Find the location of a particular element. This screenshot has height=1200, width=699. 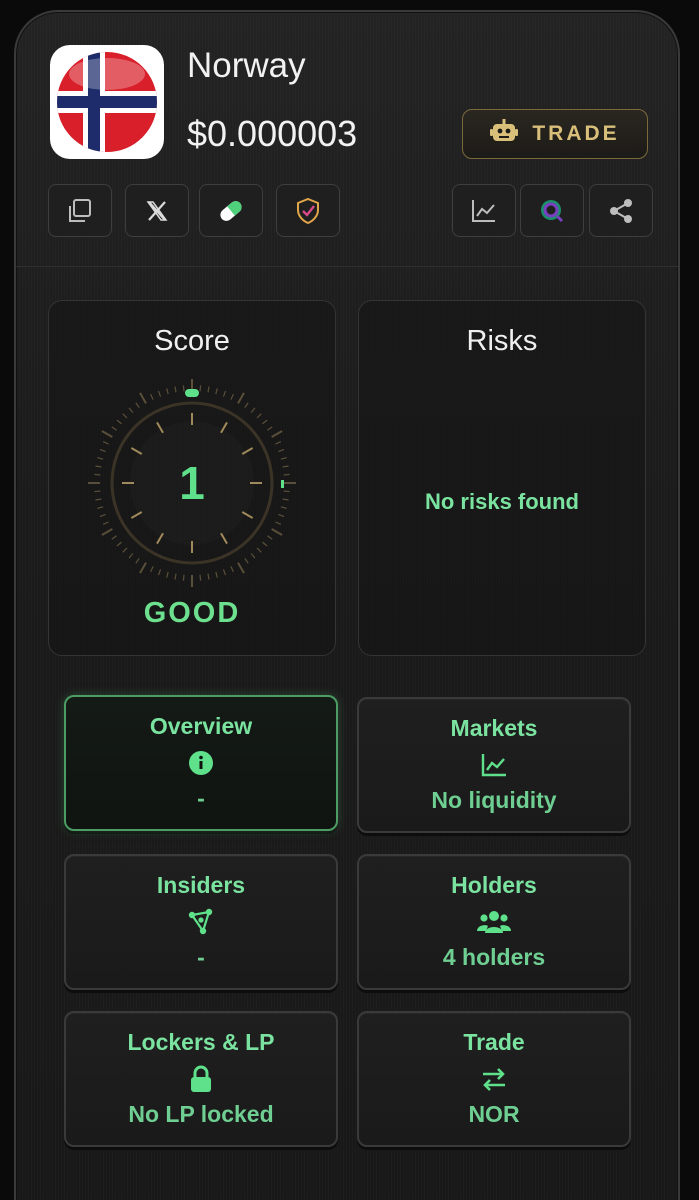

score-value: 1 is located at coordinates (192, 483).